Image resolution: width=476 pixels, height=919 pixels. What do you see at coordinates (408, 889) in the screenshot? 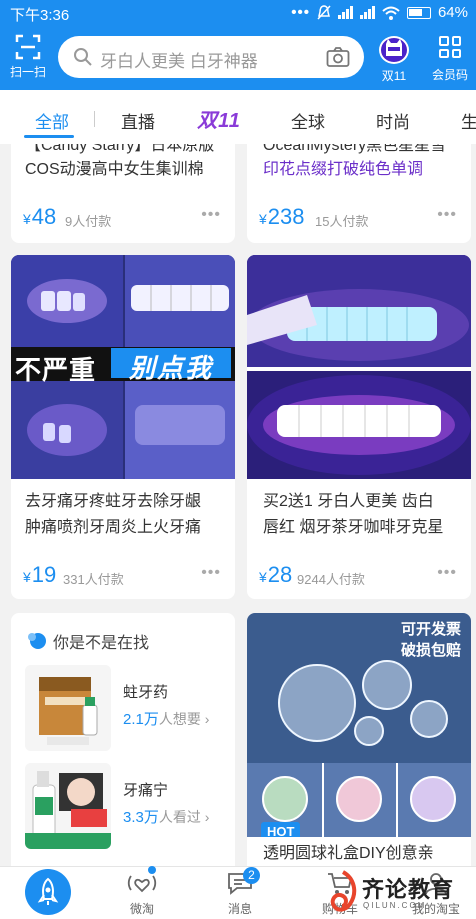
I see `watermark-text: 齐论教育` at bounding box center [408, 889].